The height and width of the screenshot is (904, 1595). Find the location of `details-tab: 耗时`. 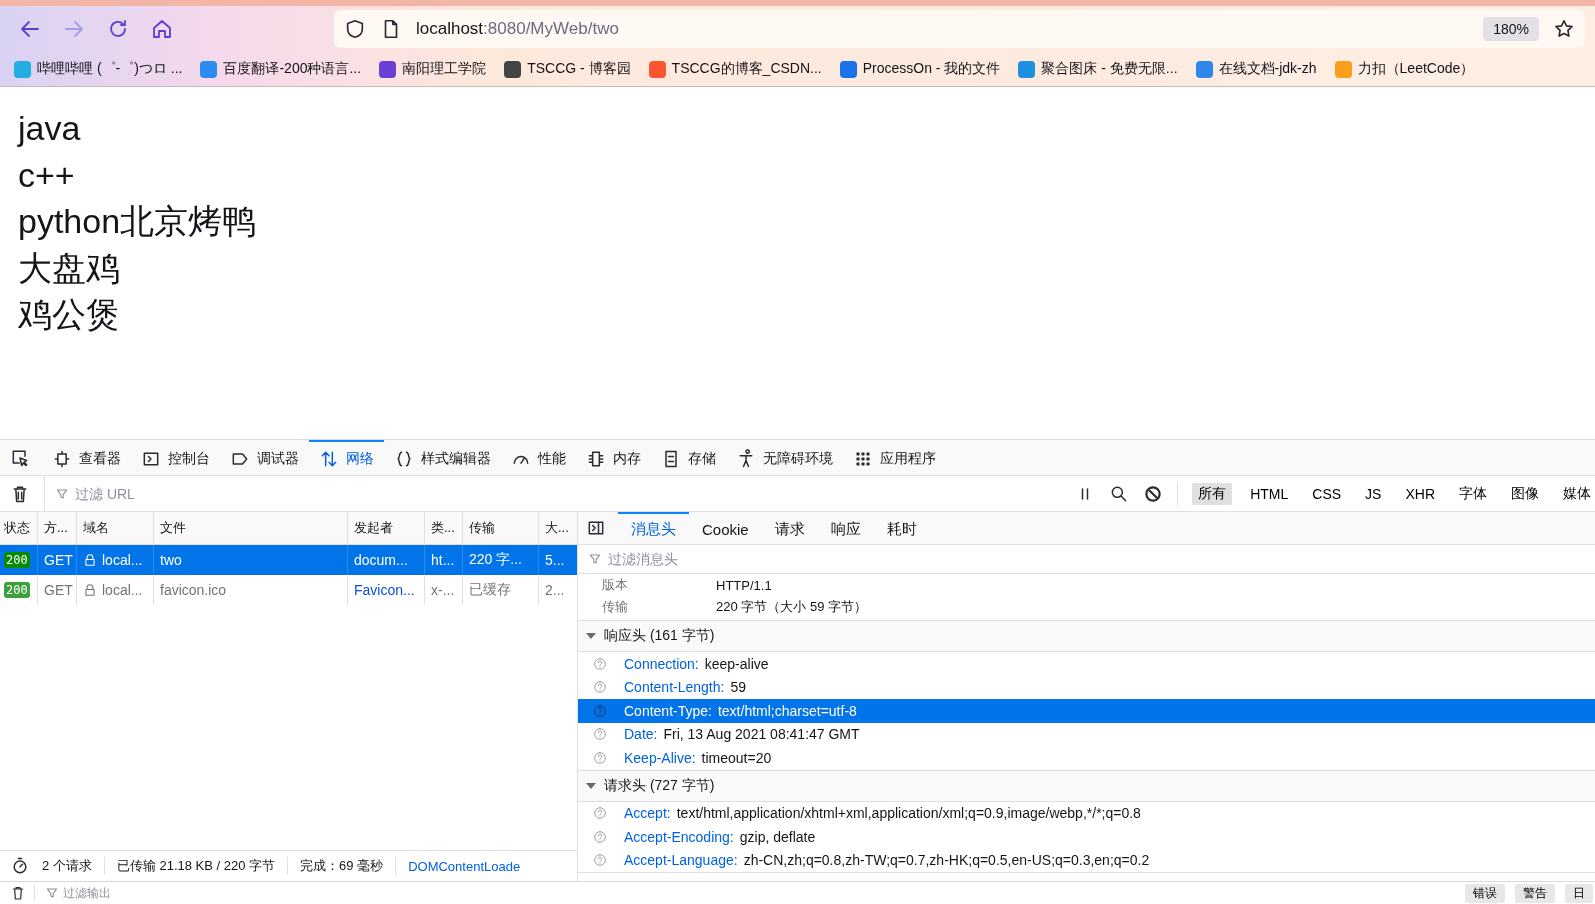

details-tab: 耗时 is located at coordinates (901, 528).